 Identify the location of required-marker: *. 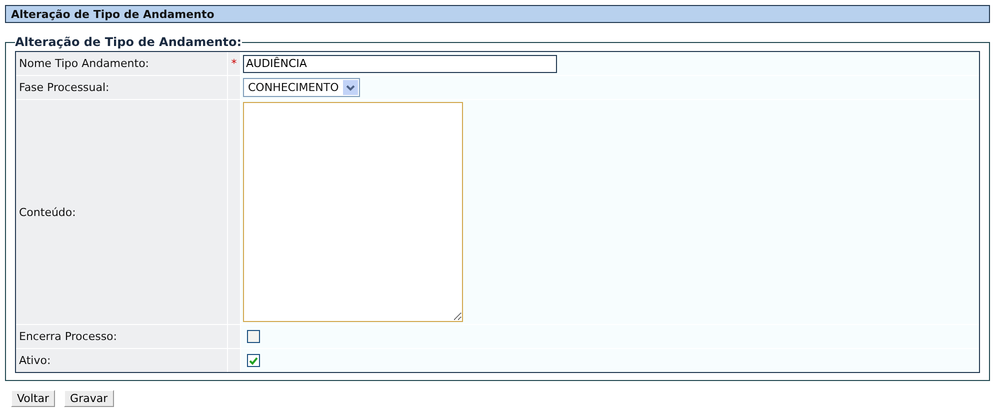
(234, 63).